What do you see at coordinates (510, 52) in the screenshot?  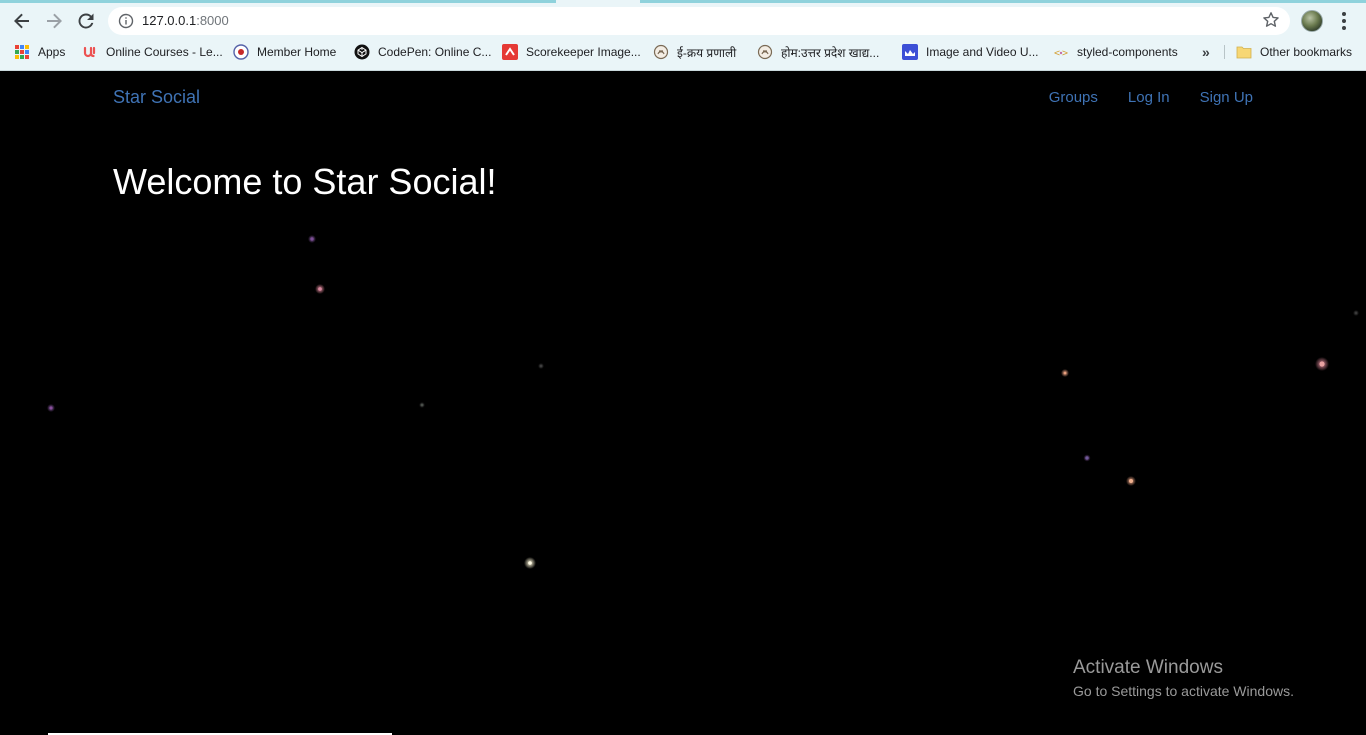 I see `scorekeeper-icon` at bounding box center [510, 52].